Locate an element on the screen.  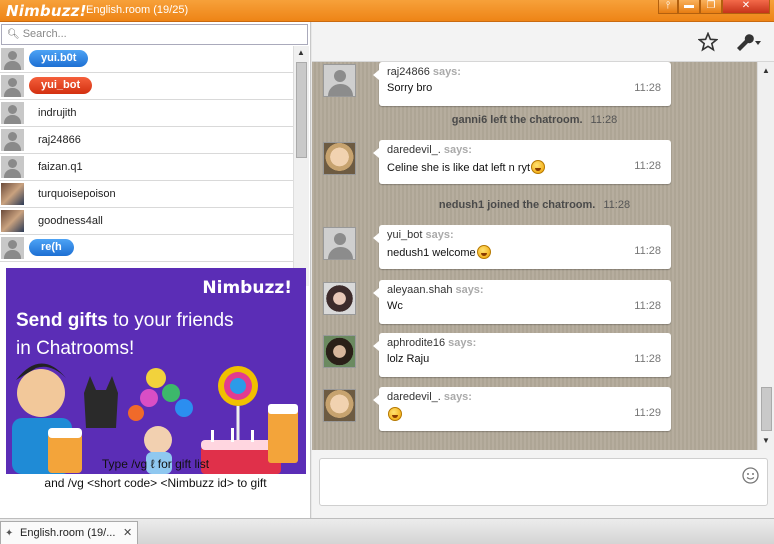
smiley-icon is located at coordinates (750, 475).